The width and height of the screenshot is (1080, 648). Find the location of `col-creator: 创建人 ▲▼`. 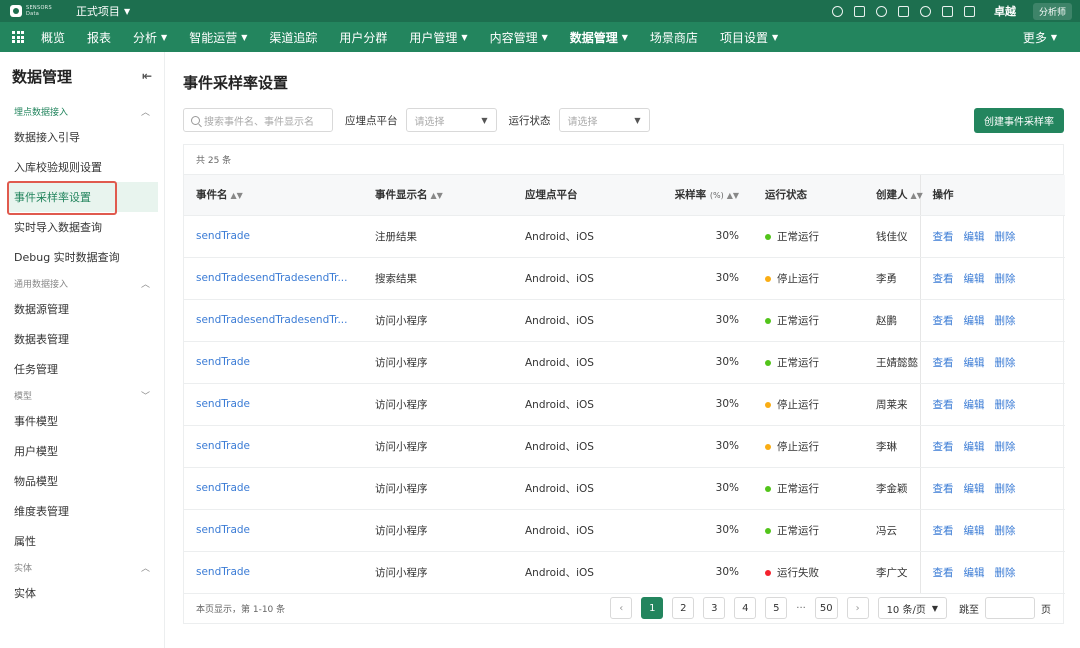

col-creator: 创建人 ▲▼ is located at coordinates (893, 195).